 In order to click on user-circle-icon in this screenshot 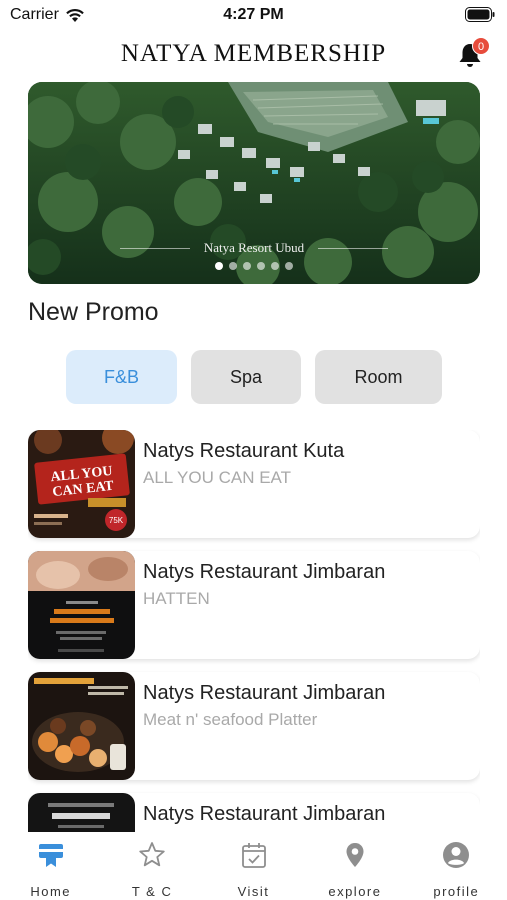, I will do `click(456, 855)`.